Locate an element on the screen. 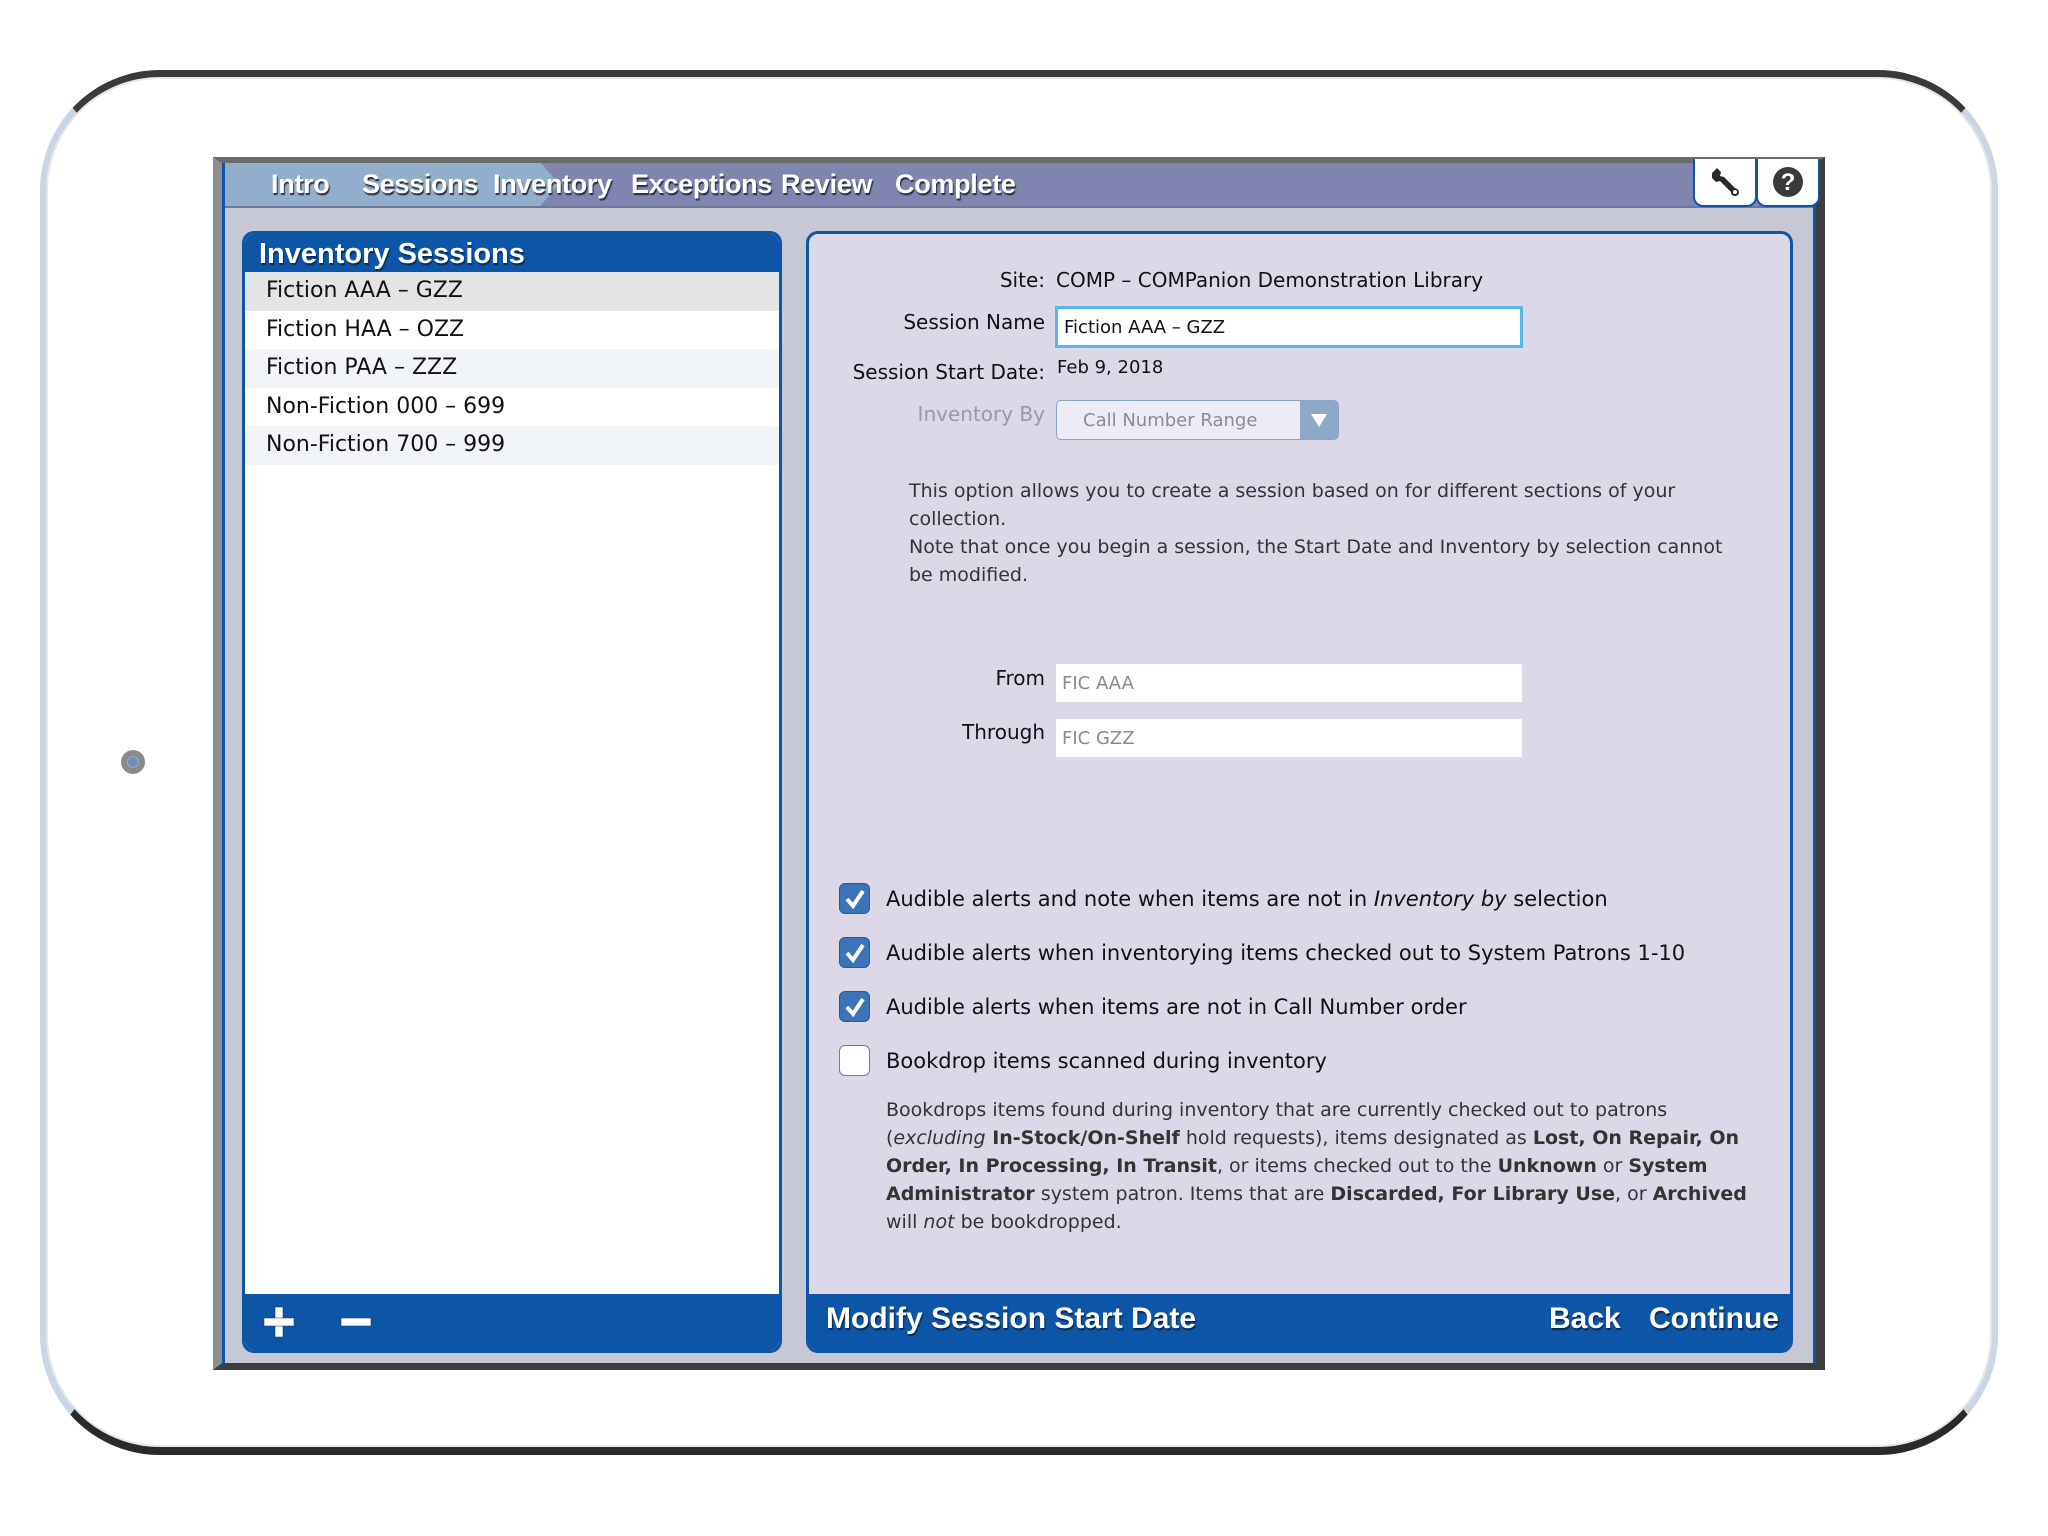  nav-step-intro: Intro is located at coordinates (300, 184).